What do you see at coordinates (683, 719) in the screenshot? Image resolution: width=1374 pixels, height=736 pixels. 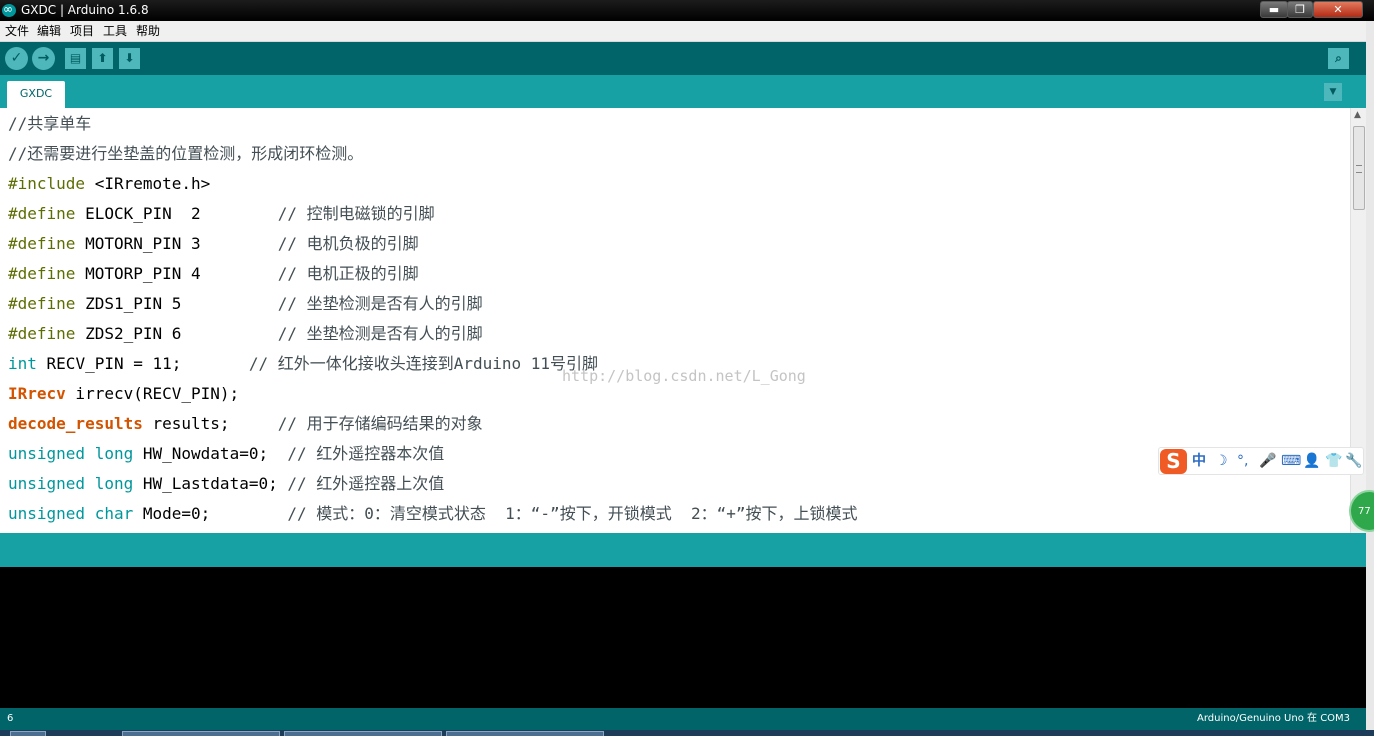 I see `status-bar: 6 Arduino/Genuino Uno 在 COM3` at bounding box center [683, 719].